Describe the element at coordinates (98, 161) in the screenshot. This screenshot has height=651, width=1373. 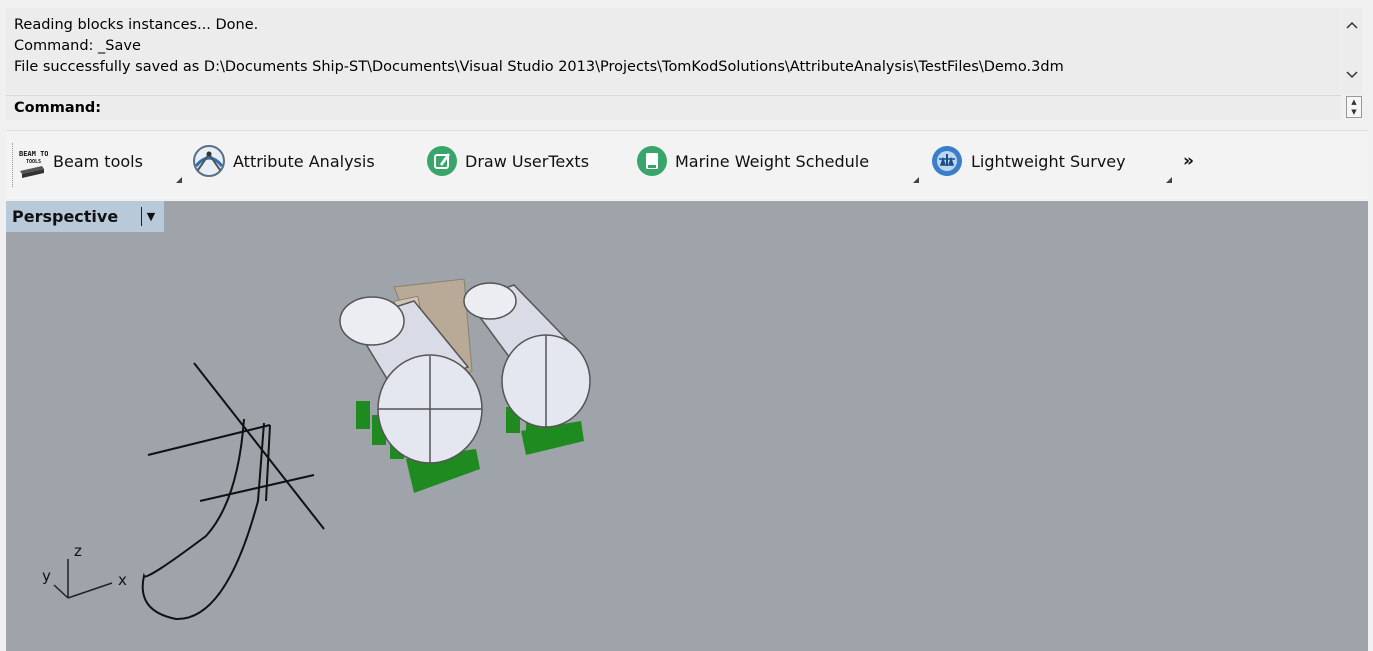
I see `toolbar-button-label: Beam tools` at that location.